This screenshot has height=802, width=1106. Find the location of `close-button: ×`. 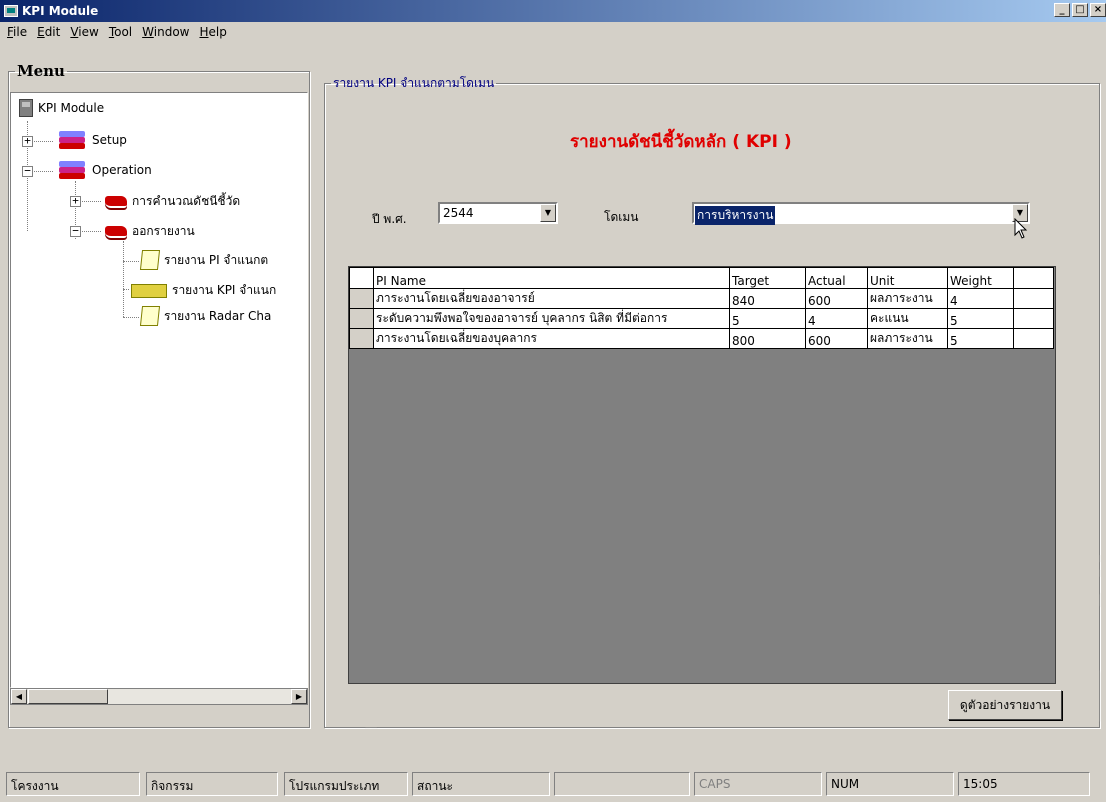

close-button: × is located at coordinates (1098, 10).